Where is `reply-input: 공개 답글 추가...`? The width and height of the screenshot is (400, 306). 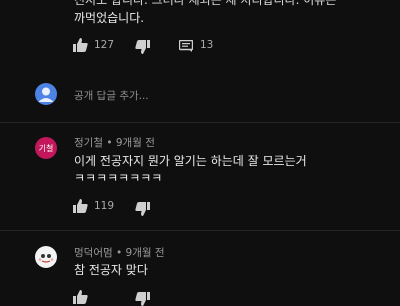 reply-input: 공개 답글 추가... is located at coordinates (111, 95).